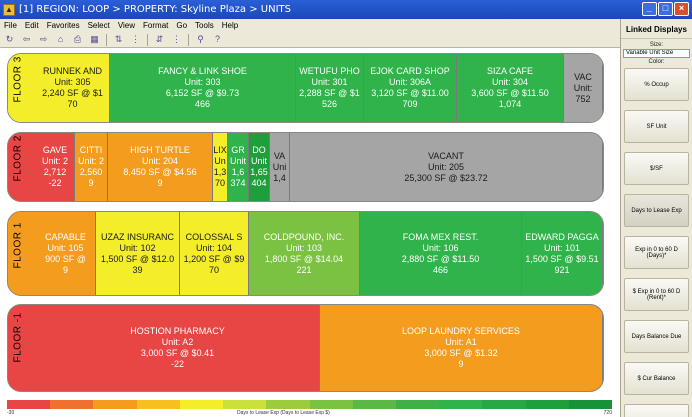 The width and height of the screenshot is (692, 417). Describe the element at coordinates (43, 39) in the screenshot. I see `forward-icon: ⇨` at that location.